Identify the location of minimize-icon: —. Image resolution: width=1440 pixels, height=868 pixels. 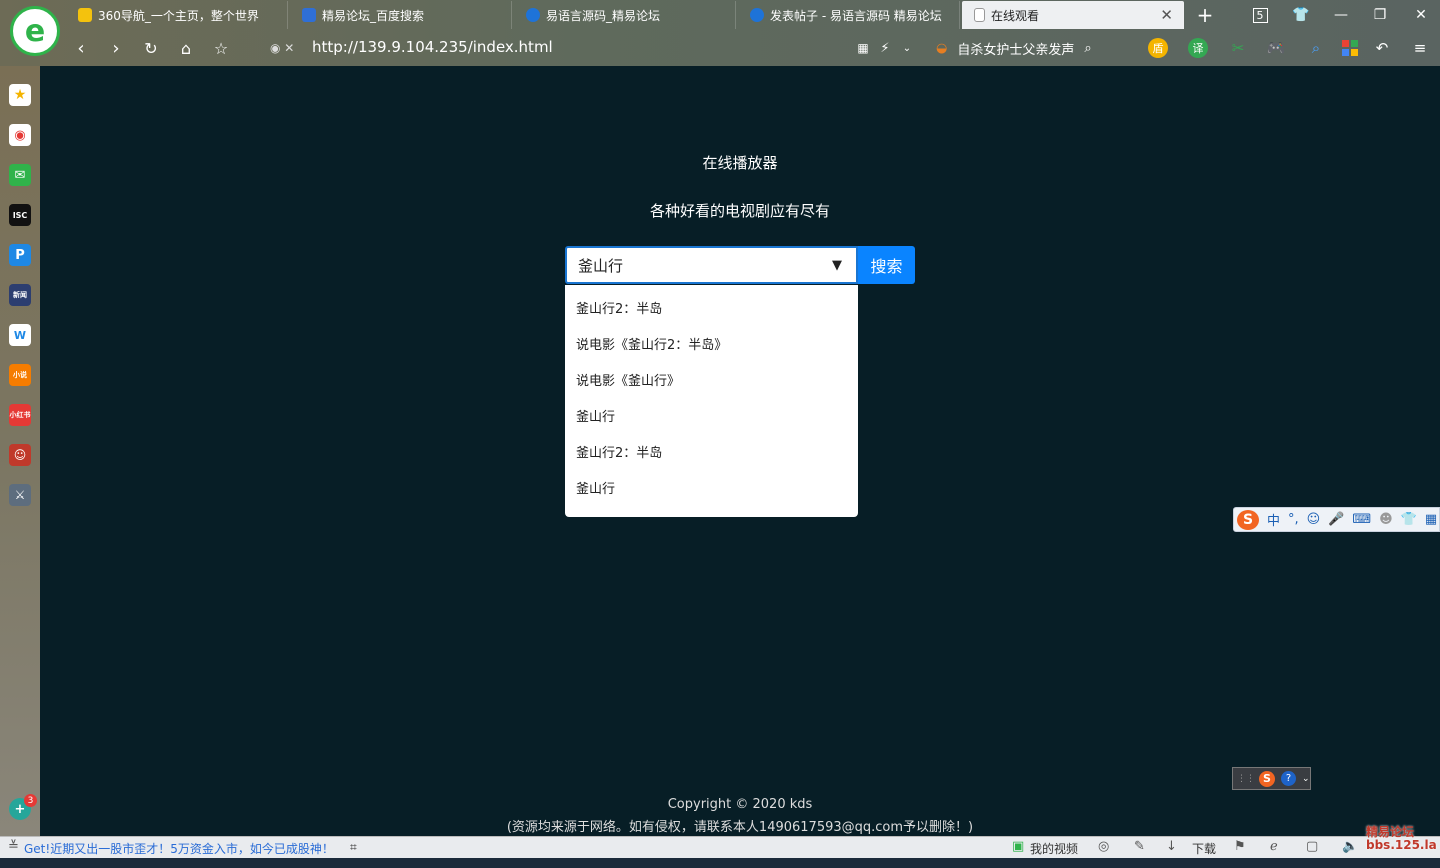
(1341, 15).